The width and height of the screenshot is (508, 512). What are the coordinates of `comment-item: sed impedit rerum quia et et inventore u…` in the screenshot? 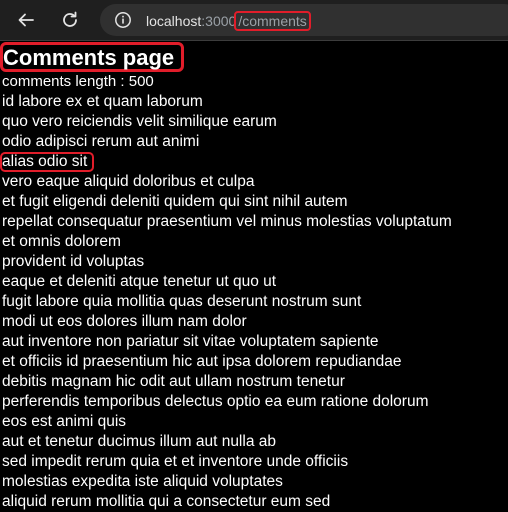 It's located at (175, 461).